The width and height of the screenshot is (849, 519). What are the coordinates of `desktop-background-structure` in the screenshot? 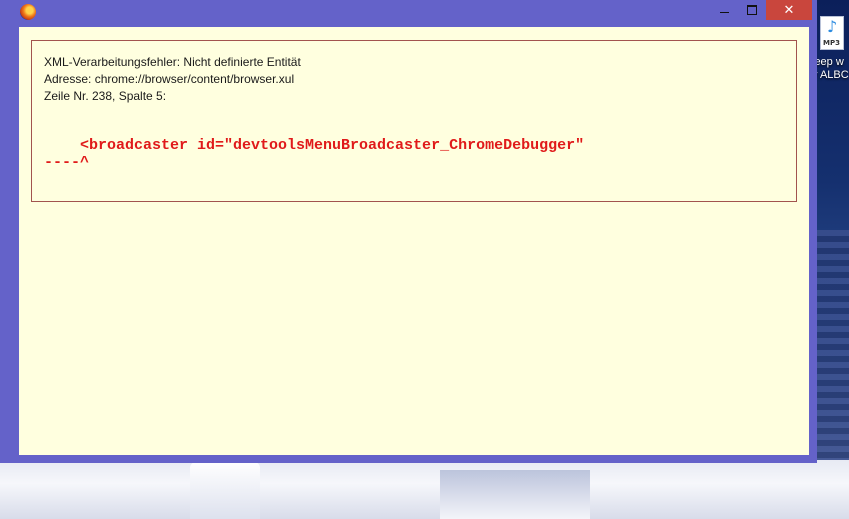 It's located at (515, 494).